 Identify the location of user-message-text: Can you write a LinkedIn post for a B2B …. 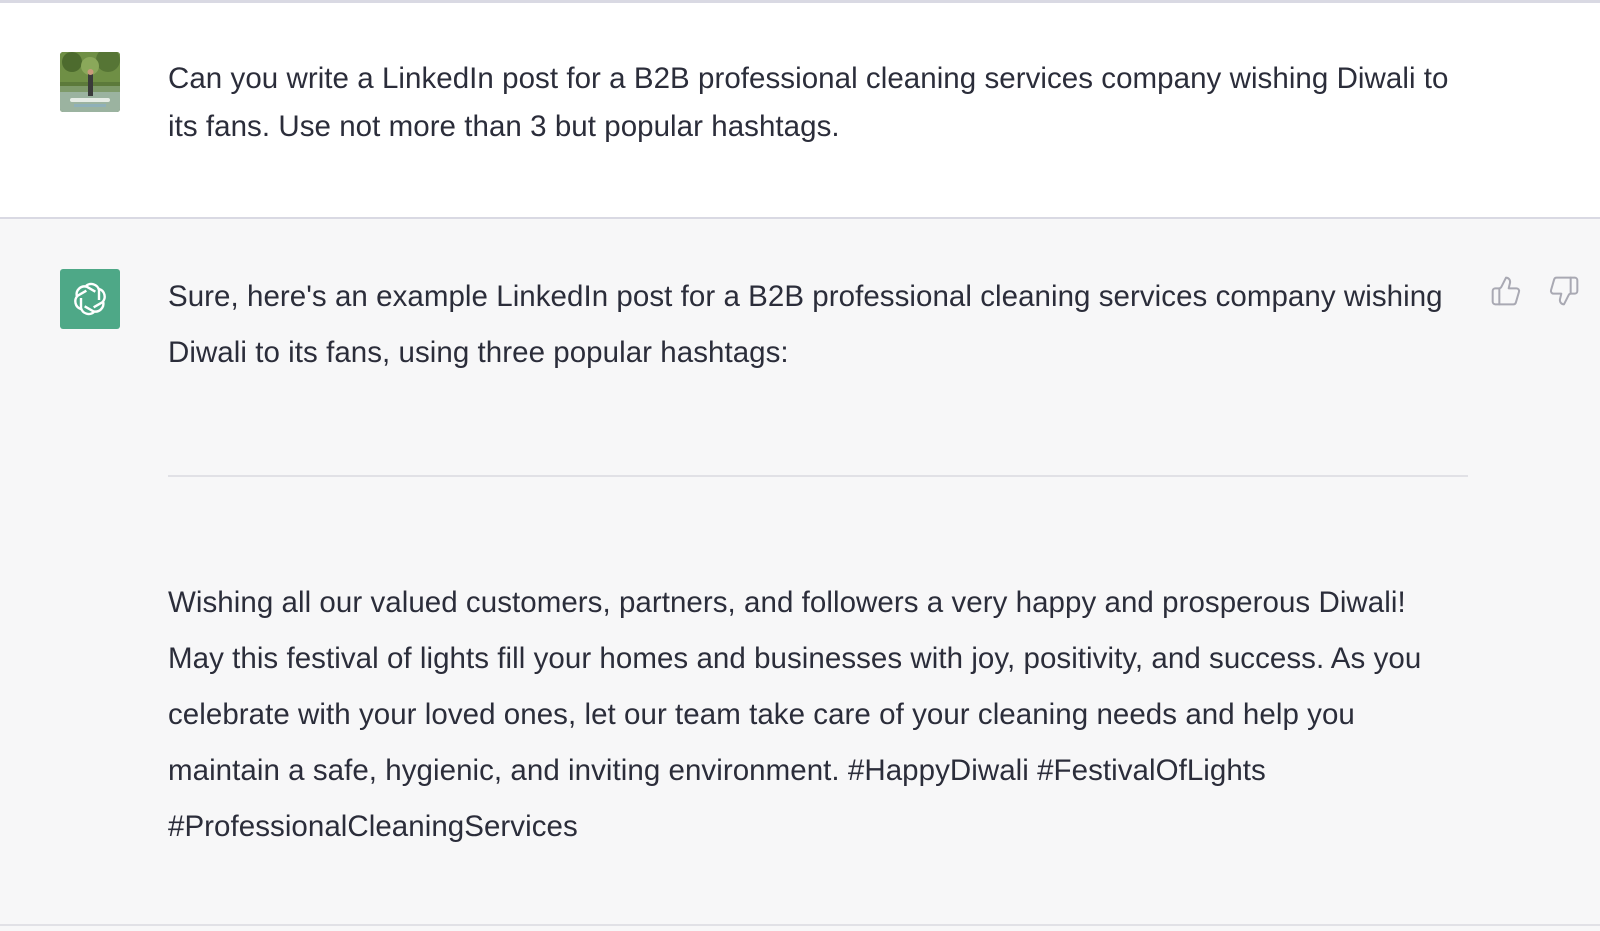
(808, 102).